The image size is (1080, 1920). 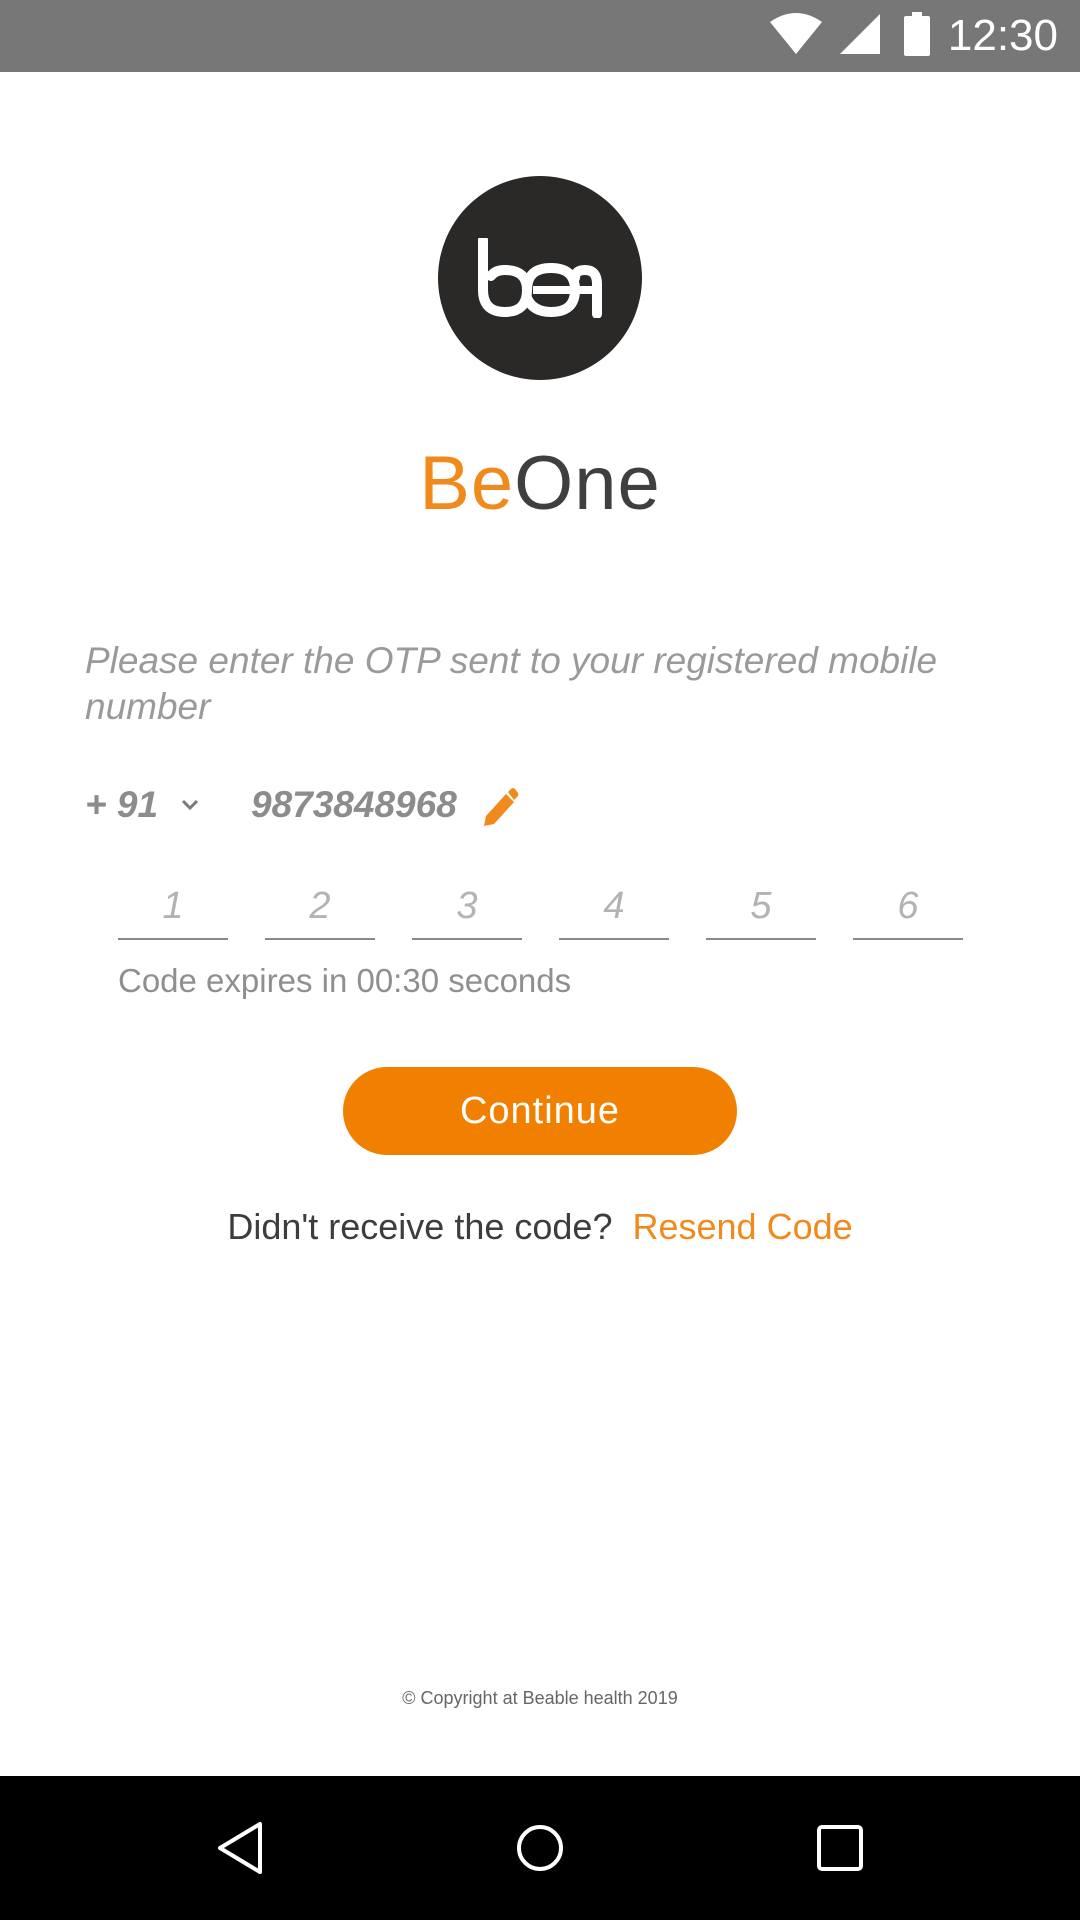 What do you see at coordinates (535, 810) in the screenshot?
I see `phone-row: + 91 9873848968` at bounding box center [535, 810].